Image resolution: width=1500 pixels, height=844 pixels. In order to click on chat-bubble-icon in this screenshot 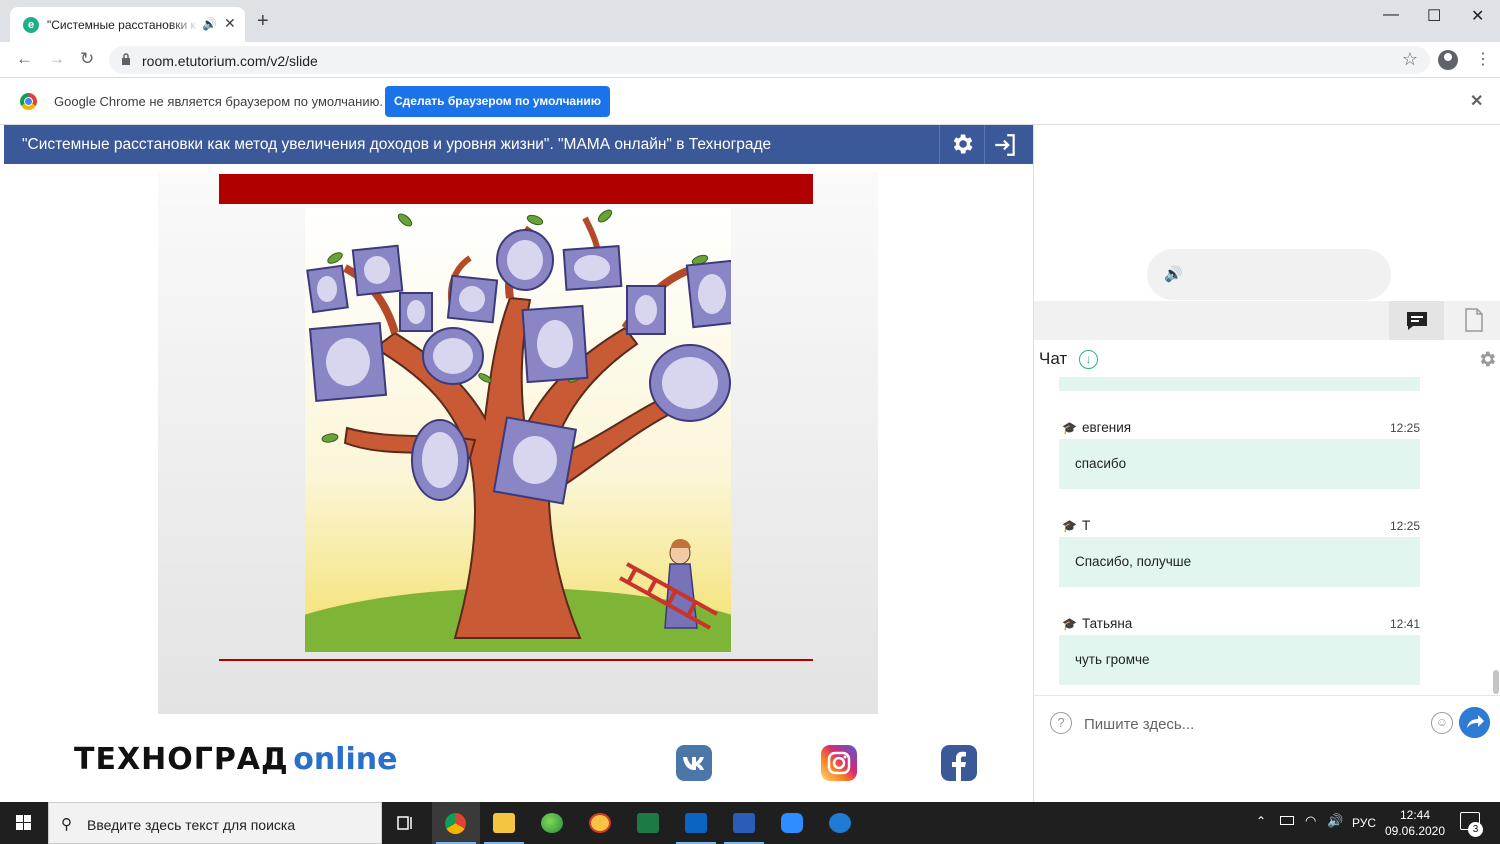, I will do `click(1417, 321)`.